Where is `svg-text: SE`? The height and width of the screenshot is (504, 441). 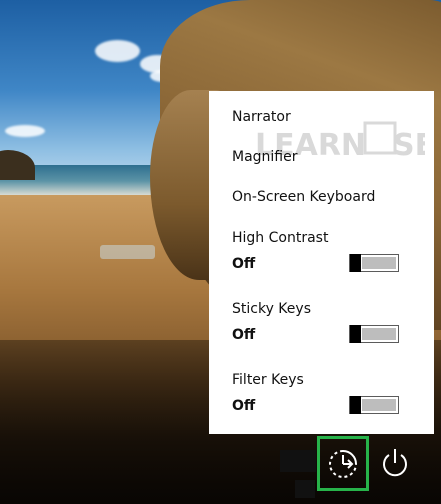
svg-text: SE is located at coordinates (409, 145).